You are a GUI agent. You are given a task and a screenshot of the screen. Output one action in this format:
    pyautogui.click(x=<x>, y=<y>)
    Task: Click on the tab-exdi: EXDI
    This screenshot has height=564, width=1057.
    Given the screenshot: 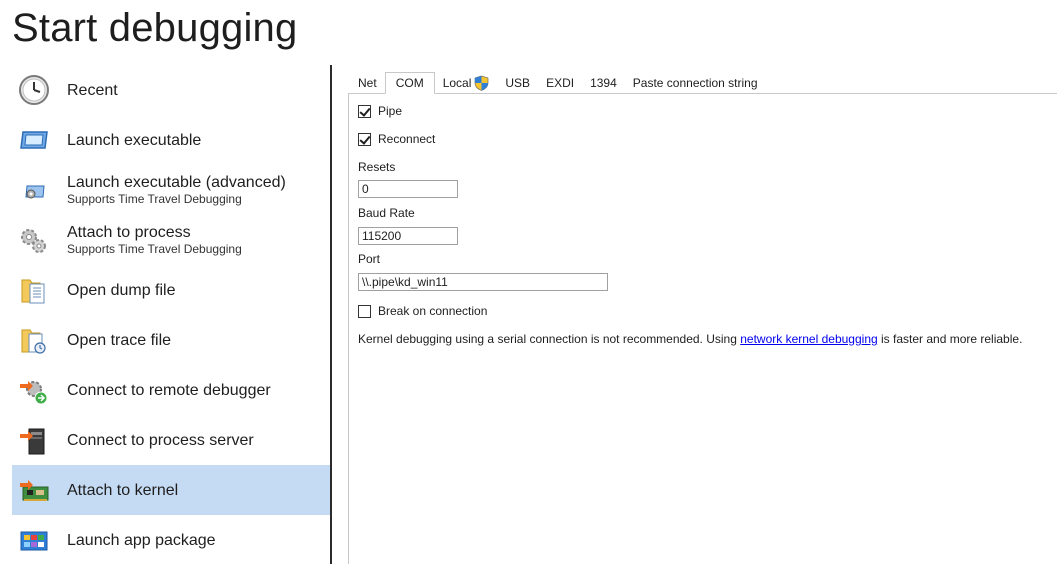 What is the action you would take?
    pyautogui.click(x=560, y=83)
    